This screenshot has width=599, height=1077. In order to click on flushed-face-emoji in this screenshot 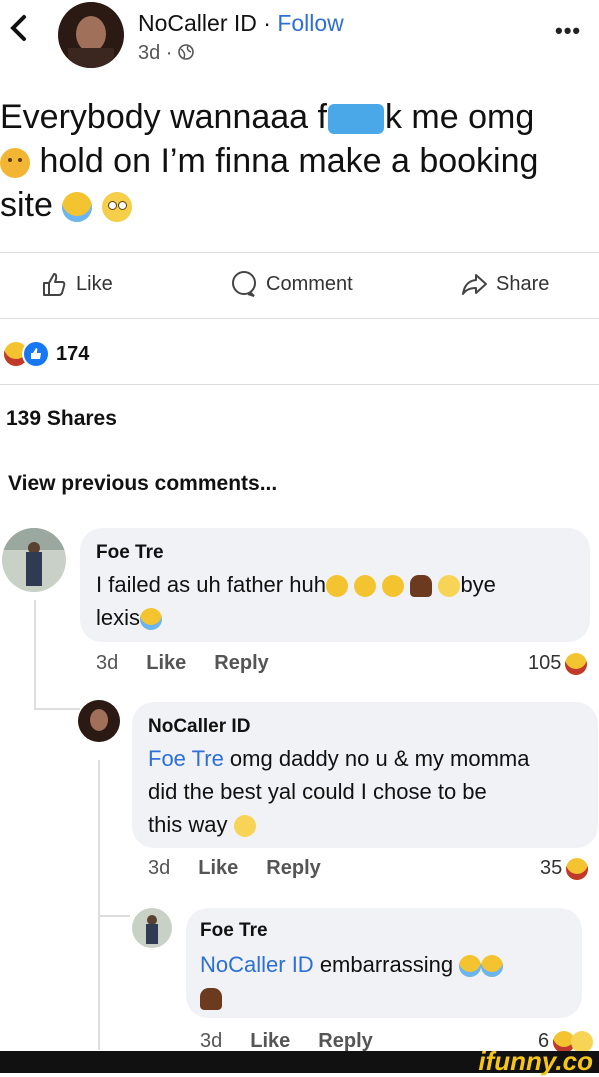, I will do `click(116, 207)`.